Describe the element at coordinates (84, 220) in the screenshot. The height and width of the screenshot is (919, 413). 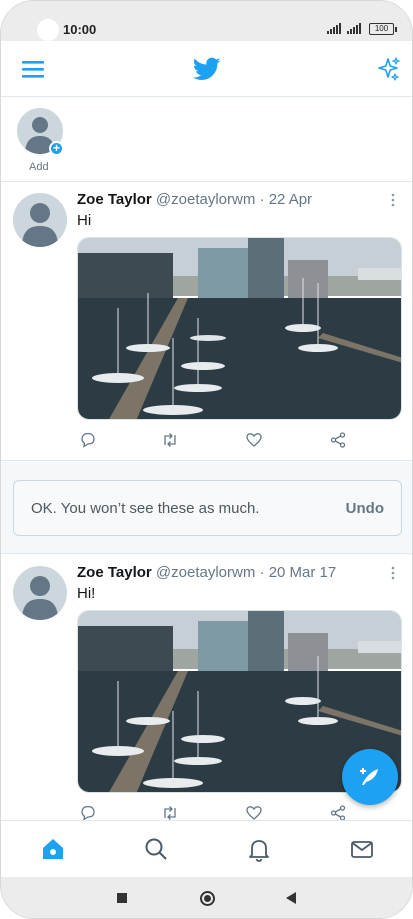
I see `tweet-text: Hi` at that location.